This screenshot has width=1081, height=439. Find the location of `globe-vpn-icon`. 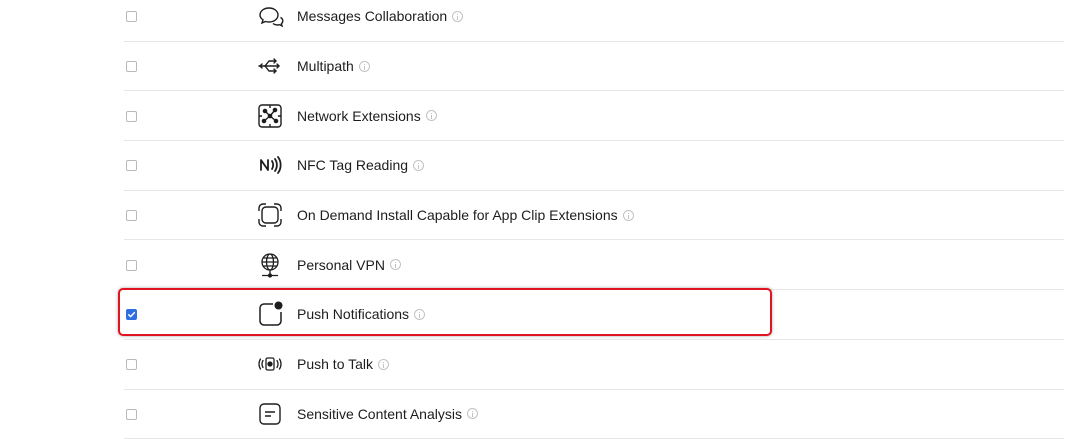

globe-vpn-icon is located at coordinates (270, 265).